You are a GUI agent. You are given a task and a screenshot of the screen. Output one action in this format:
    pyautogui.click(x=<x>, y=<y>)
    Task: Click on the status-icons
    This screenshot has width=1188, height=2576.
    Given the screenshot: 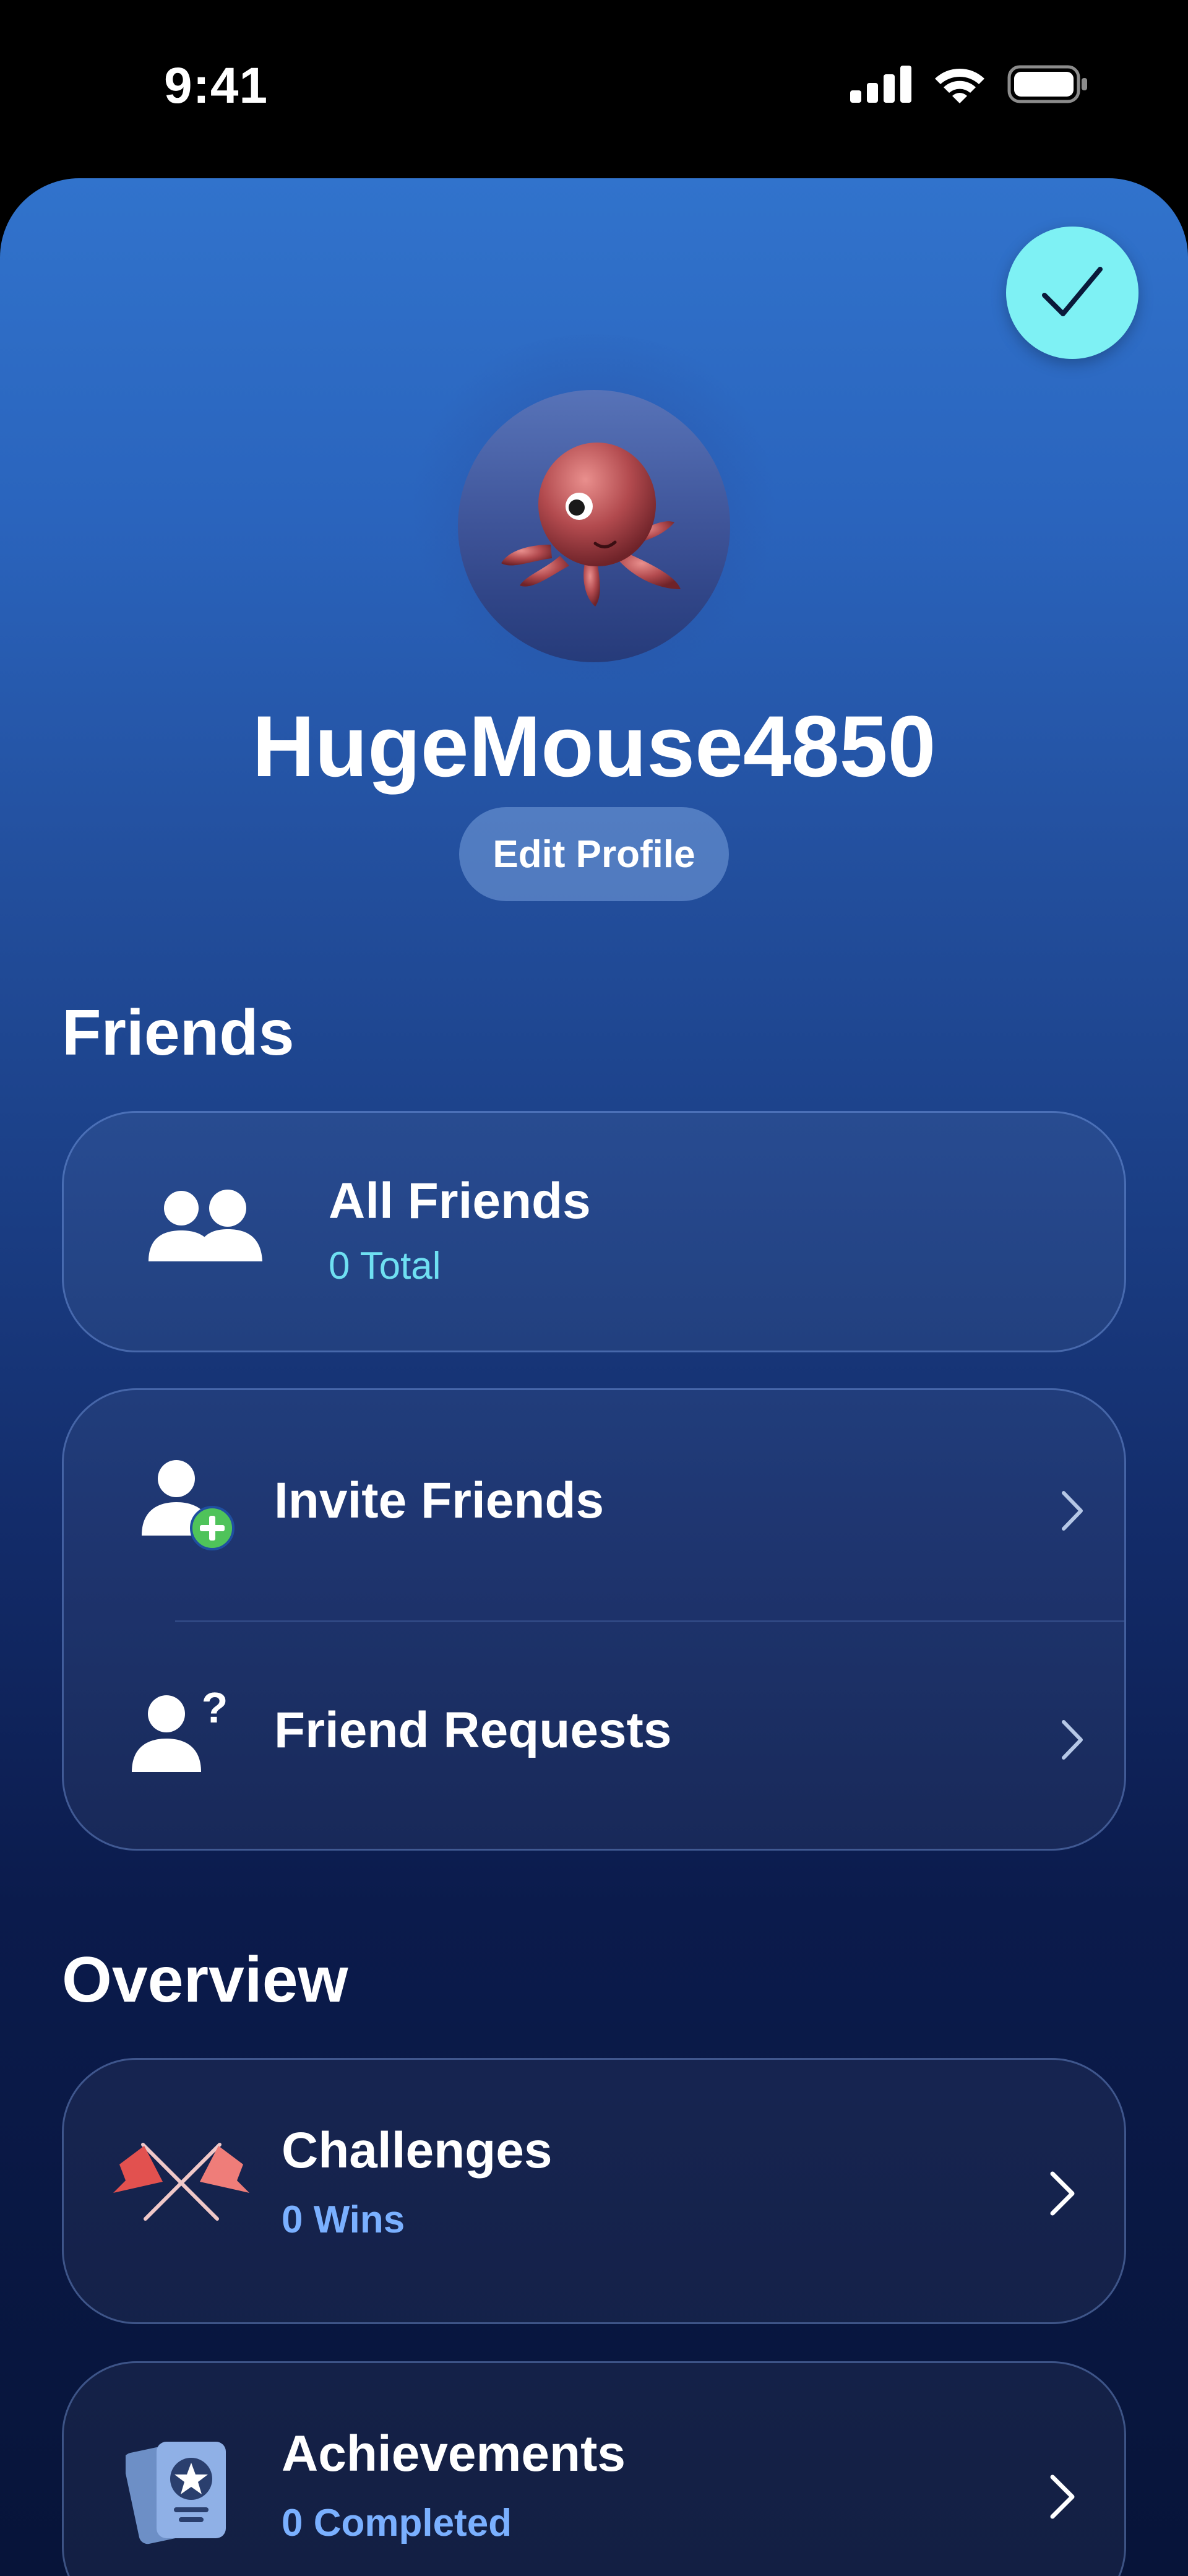 What is the action you would take?
    pyautogui.click(x=969, y=84)
    